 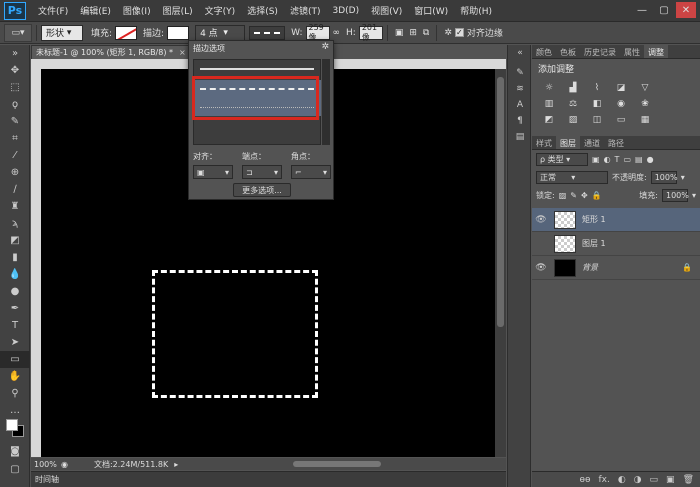 What do you see at coordinates (664, 177) in the screenshot?
I see `opacity-input: 100%` at bounding box center [664, 177].